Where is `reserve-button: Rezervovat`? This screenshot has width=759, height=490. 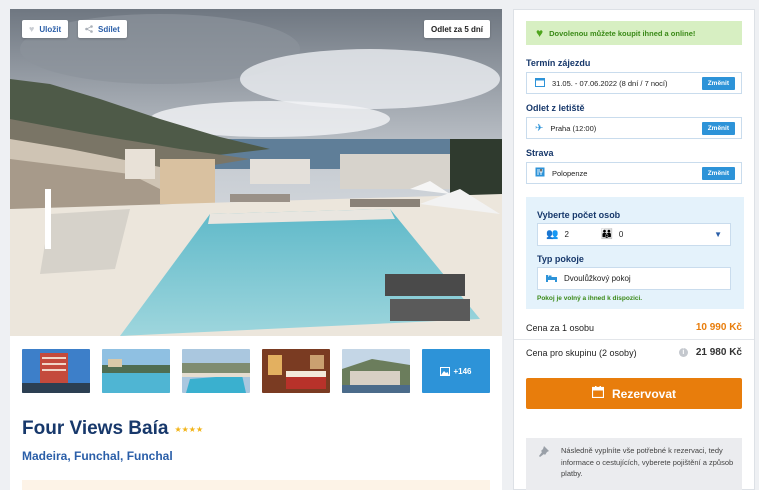 reserve-button: Rezervovat is located at coordinates (634, 393).